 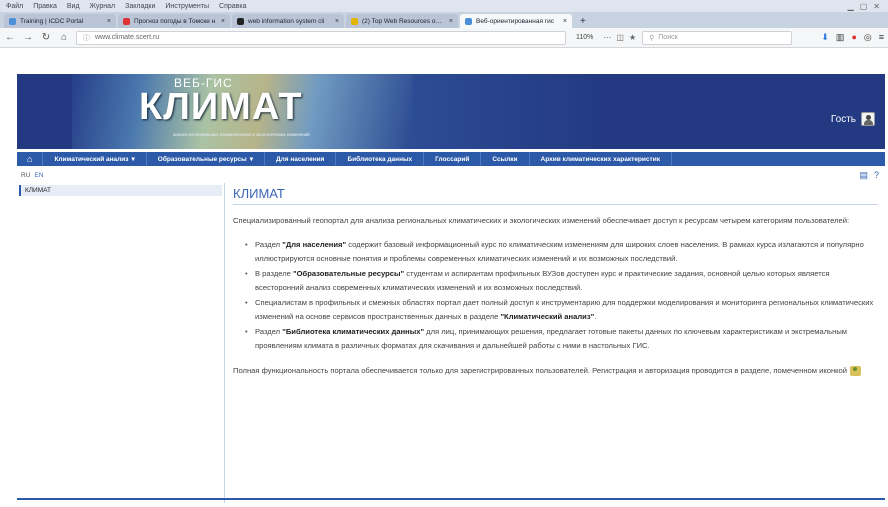 I want to click on menu-history: Журнал, so click(x=103, y=6).